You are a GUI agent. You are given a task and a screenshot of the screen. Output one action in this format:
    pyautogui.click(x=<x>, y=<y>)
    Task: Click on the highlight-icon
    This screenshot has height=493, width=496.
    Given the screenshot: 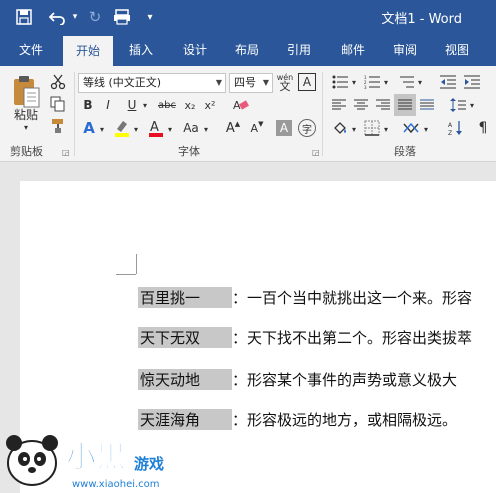 What is the action you would take?
    pyautogui.click(x=122, y=128)
    